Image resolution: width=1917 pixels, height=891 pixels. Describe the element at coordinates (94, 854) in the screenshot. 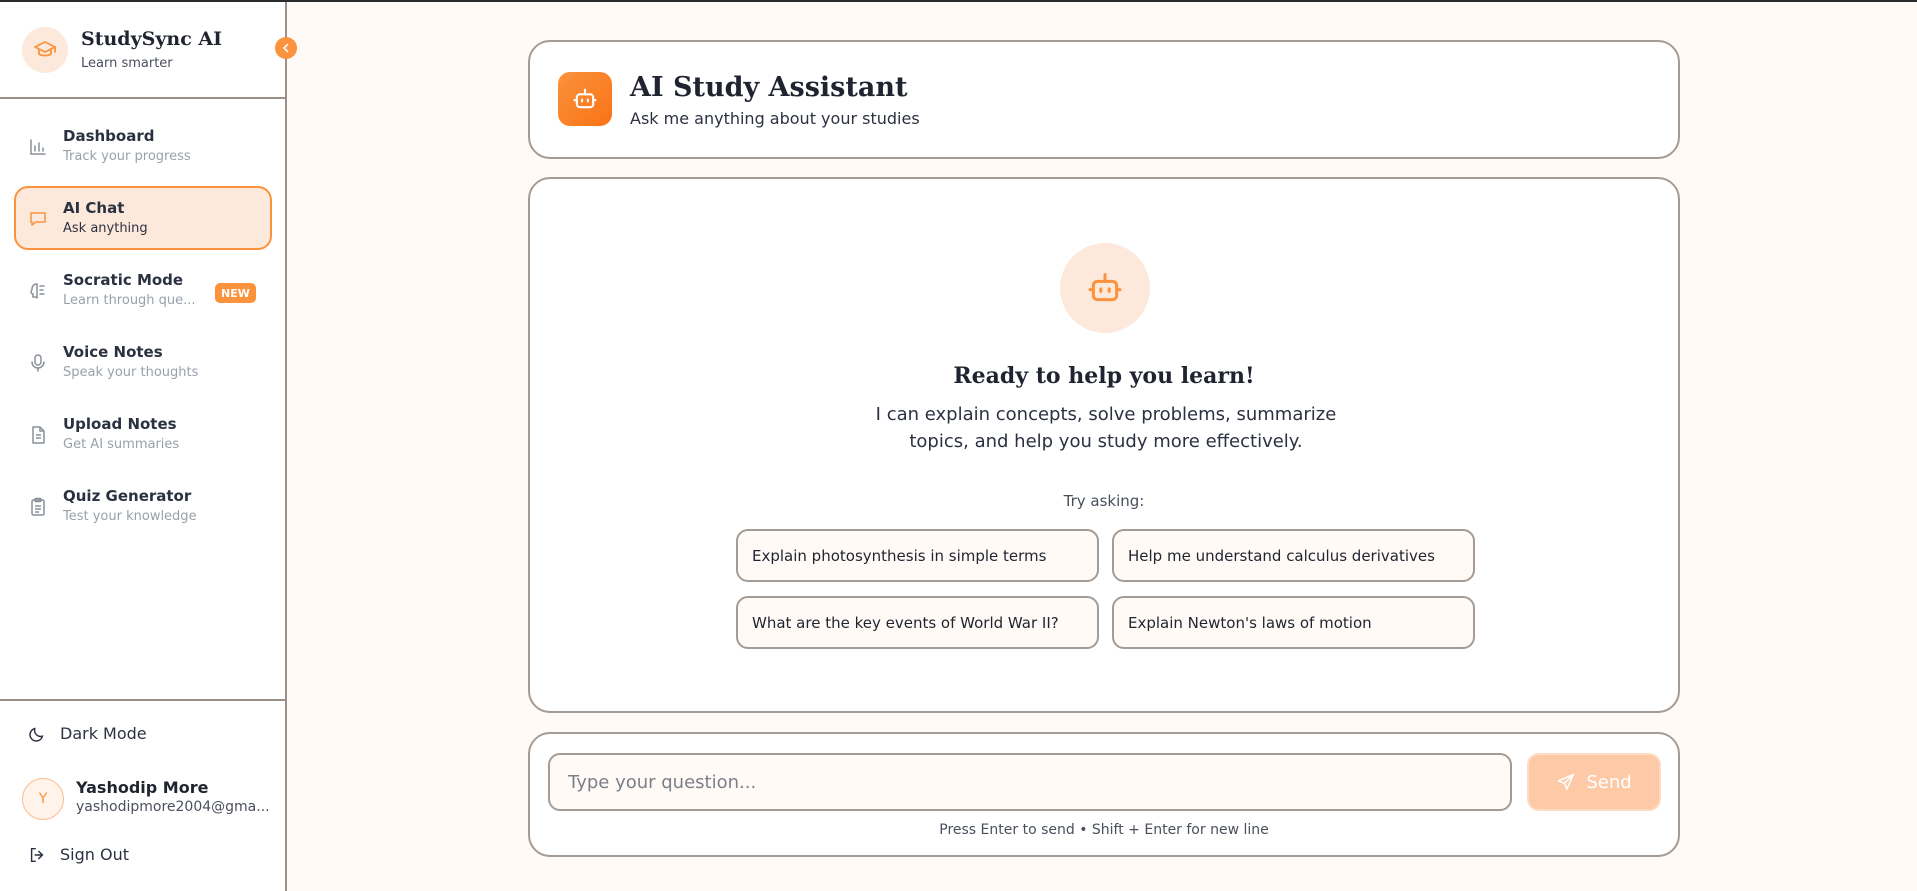

I see `sign-out-label: Sign Out` at that location.